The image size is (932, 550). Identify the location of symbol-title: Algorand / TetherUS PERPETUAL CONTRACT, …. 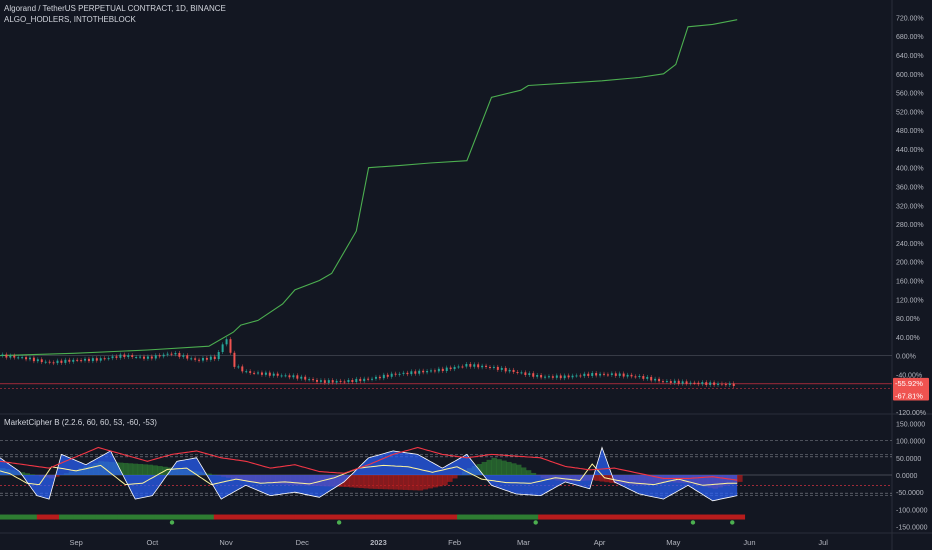
(115, 8).